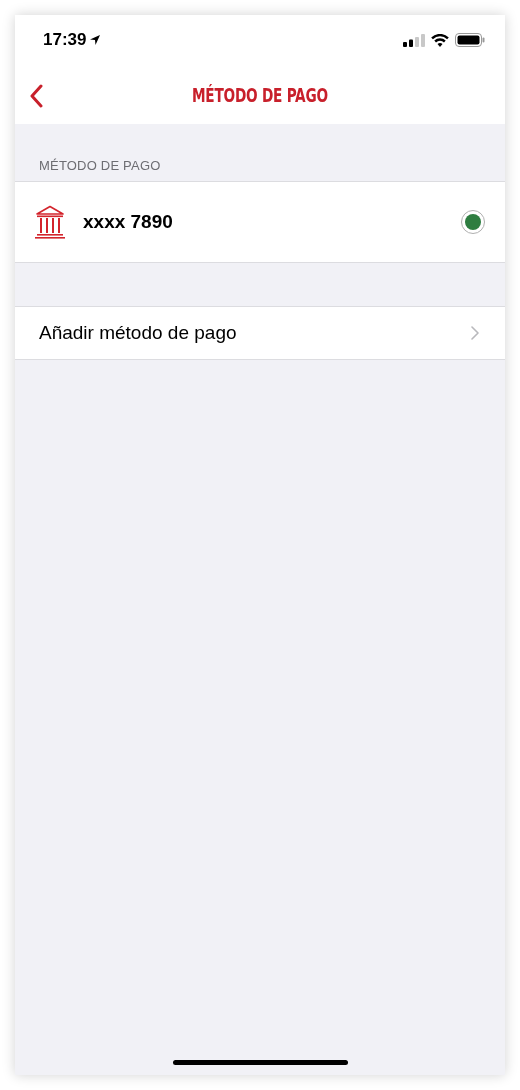 The width and height of the screenshot is (520, 1090). What do you see at coordinates (440, 40) in the screenshot?
I see `wifi-icon` at bounding box center [440, 40].